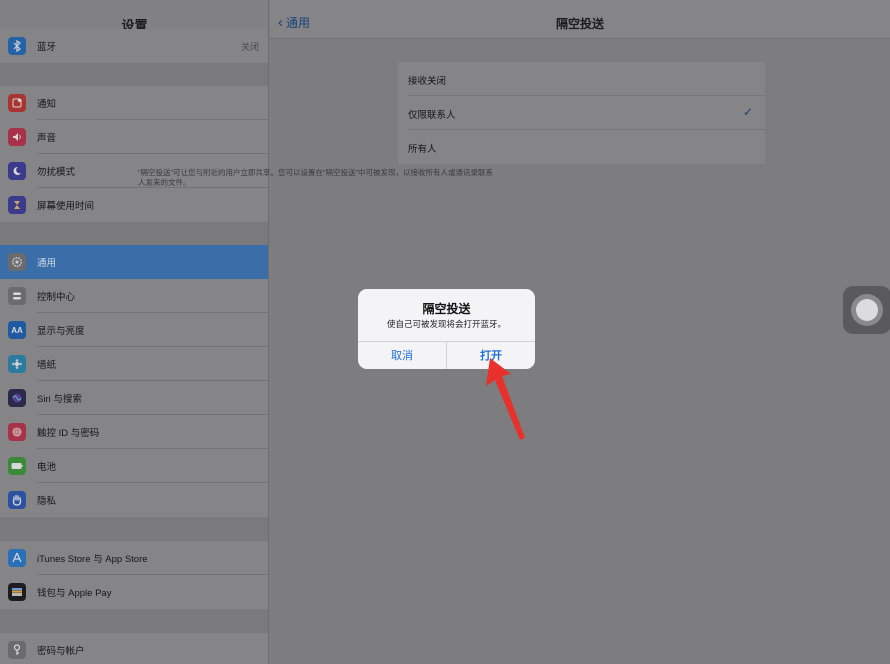 The width and height of the screenshot is (890, 664). What do you see at coordinates (61, 651) in the screenshot?
I see `sidebar-item-label: 密码与帐户` at bounding box center [61, 651].